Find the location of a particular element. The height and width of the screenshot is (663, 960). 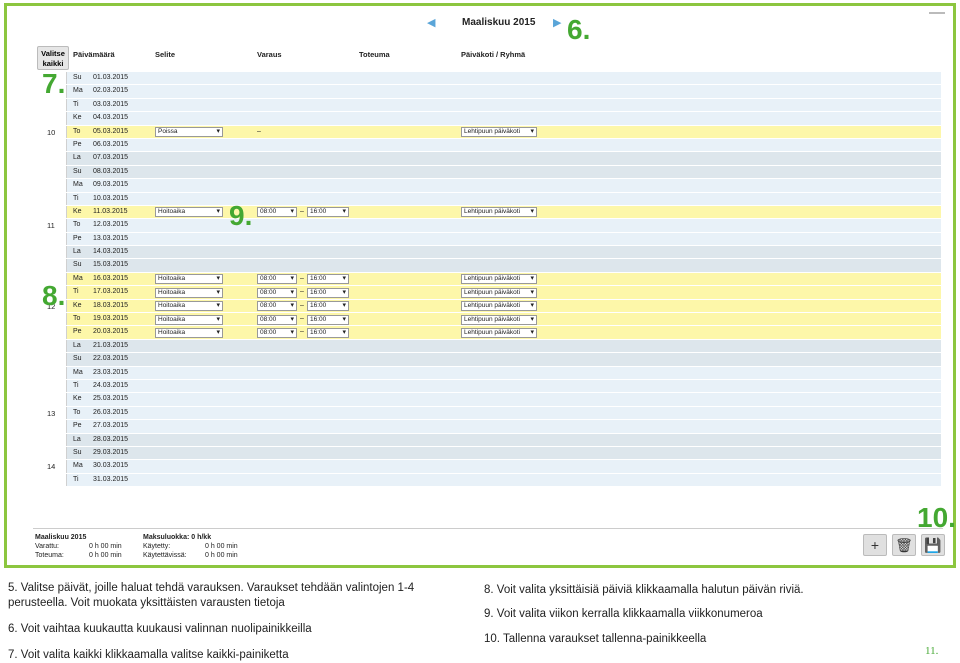

add-icon: + is located at coordinates (875, 545).